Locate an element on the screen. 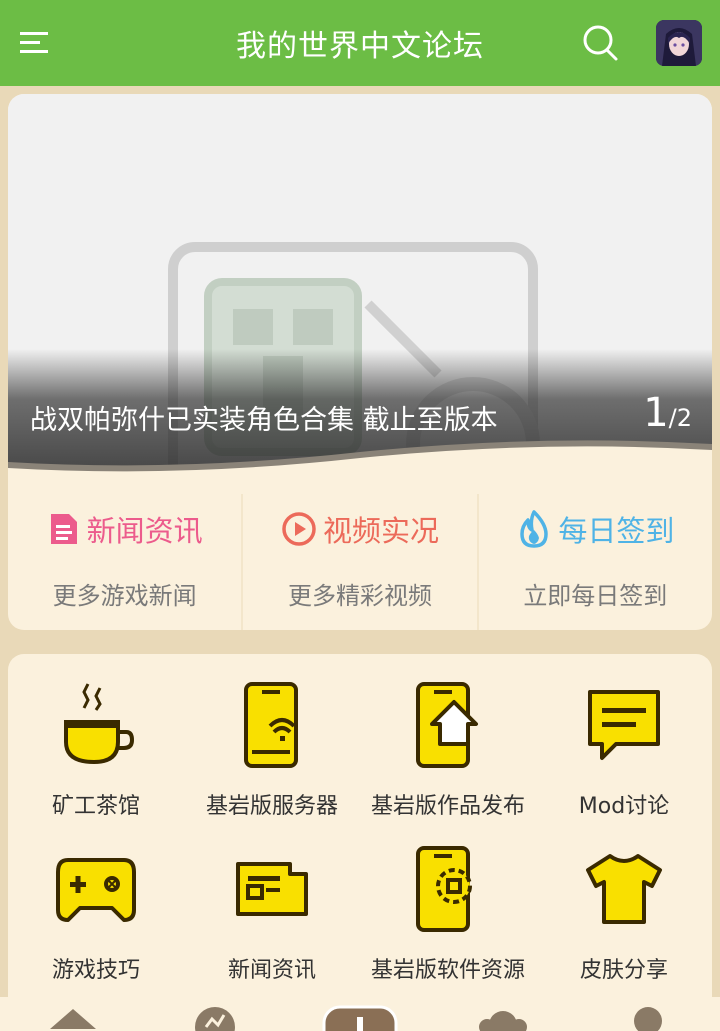 This screenshot has width=720, height=1031. forum-item-game-tips: 游戏技巧 is located at coordinates (96, 914).